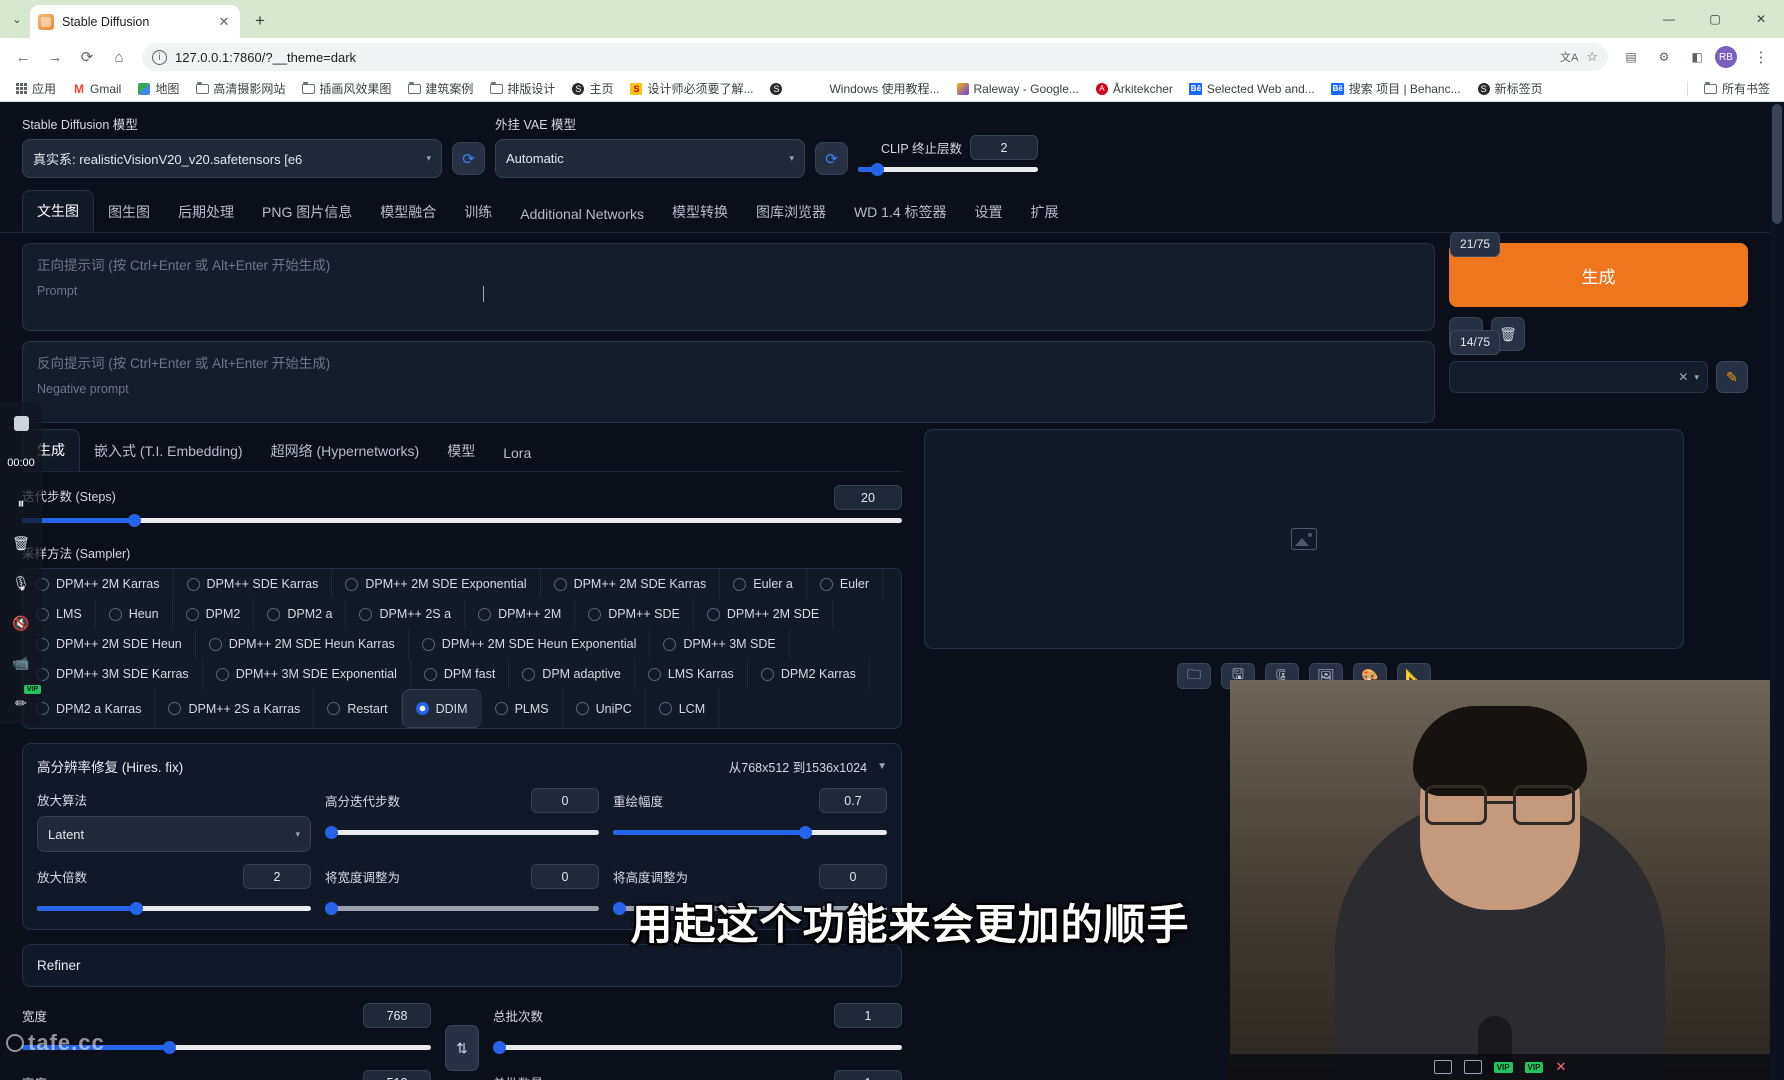 This screenshot has width=1784, height=1080. I want to click on upscale-by-slider, so click(174, 908).